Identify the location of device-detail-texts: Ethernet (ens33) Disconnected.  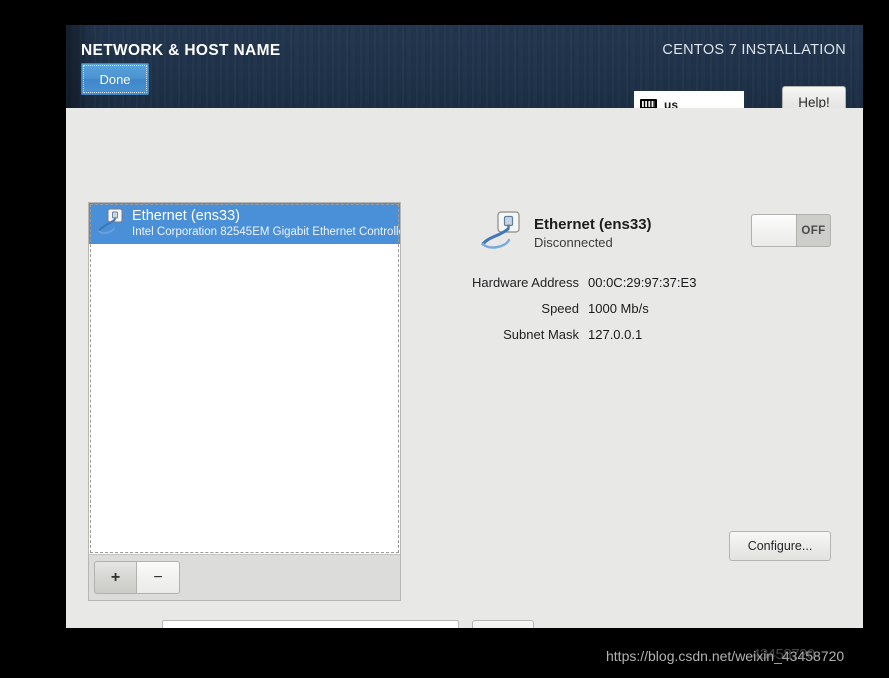
(593, 233).